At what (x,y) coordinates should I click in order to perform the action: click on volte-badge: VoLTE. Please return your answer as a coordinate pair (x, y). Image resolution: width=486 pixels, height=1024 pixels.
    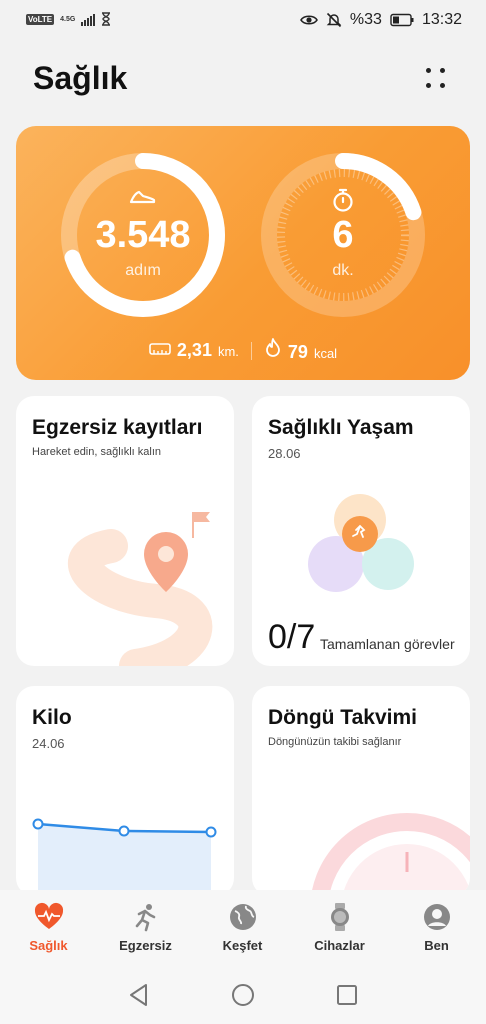
    Looking at the image, I should click on (40, 19).